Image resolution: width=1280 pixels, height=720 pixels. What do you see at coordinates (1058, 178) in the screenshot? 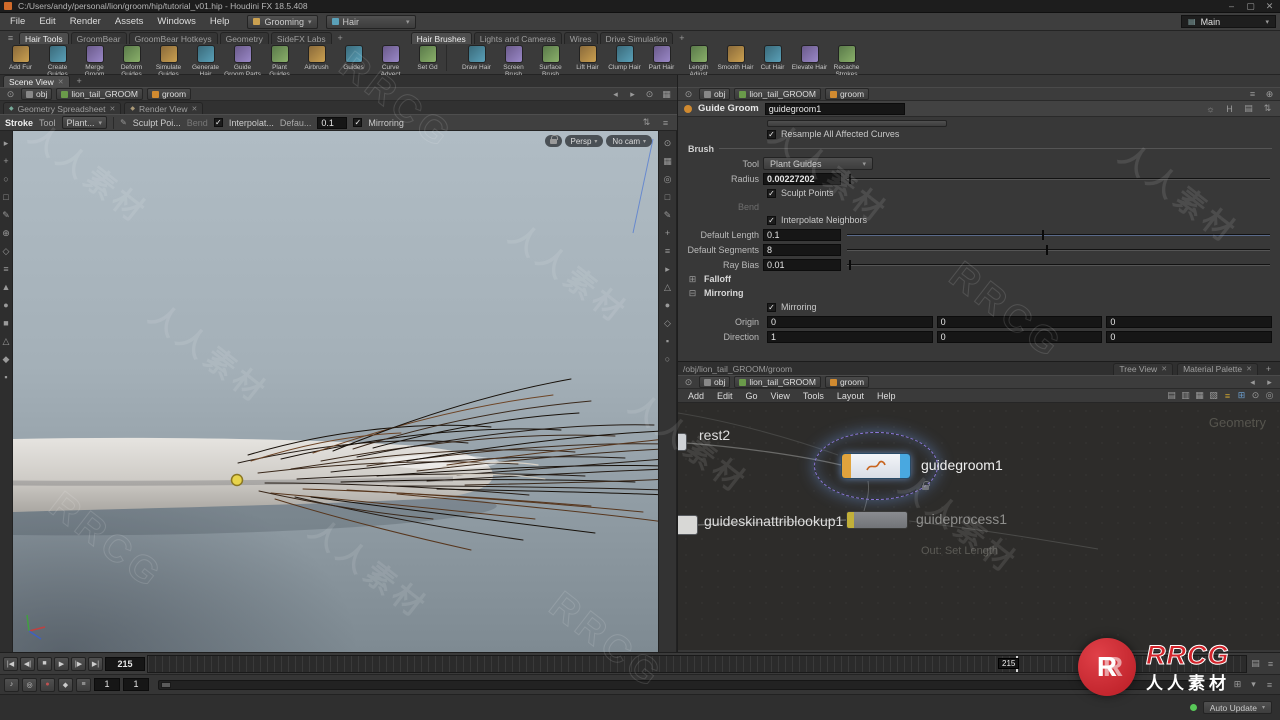
I see `radius-slider` at bounding box center [1058, 178].